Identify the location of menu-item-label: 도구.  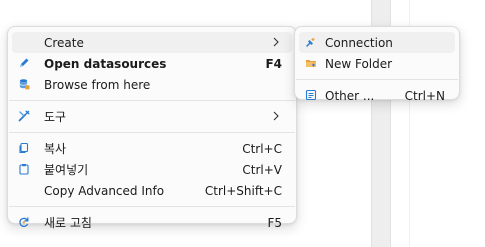
(55, 117).